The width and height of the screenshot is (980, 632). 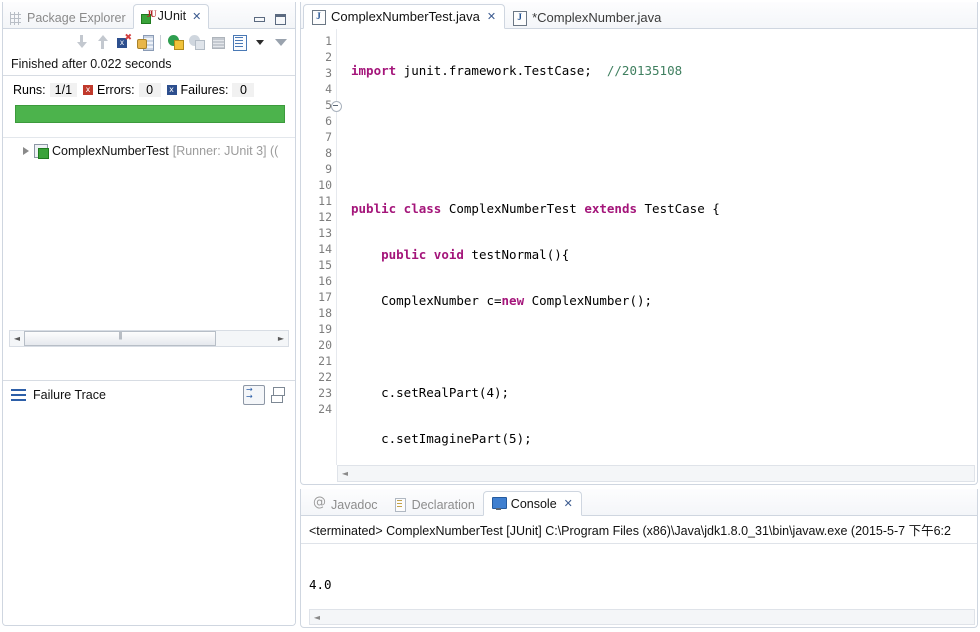 I want to click on code-line-5: public void testNormal(){, so click(x=475, y=254).